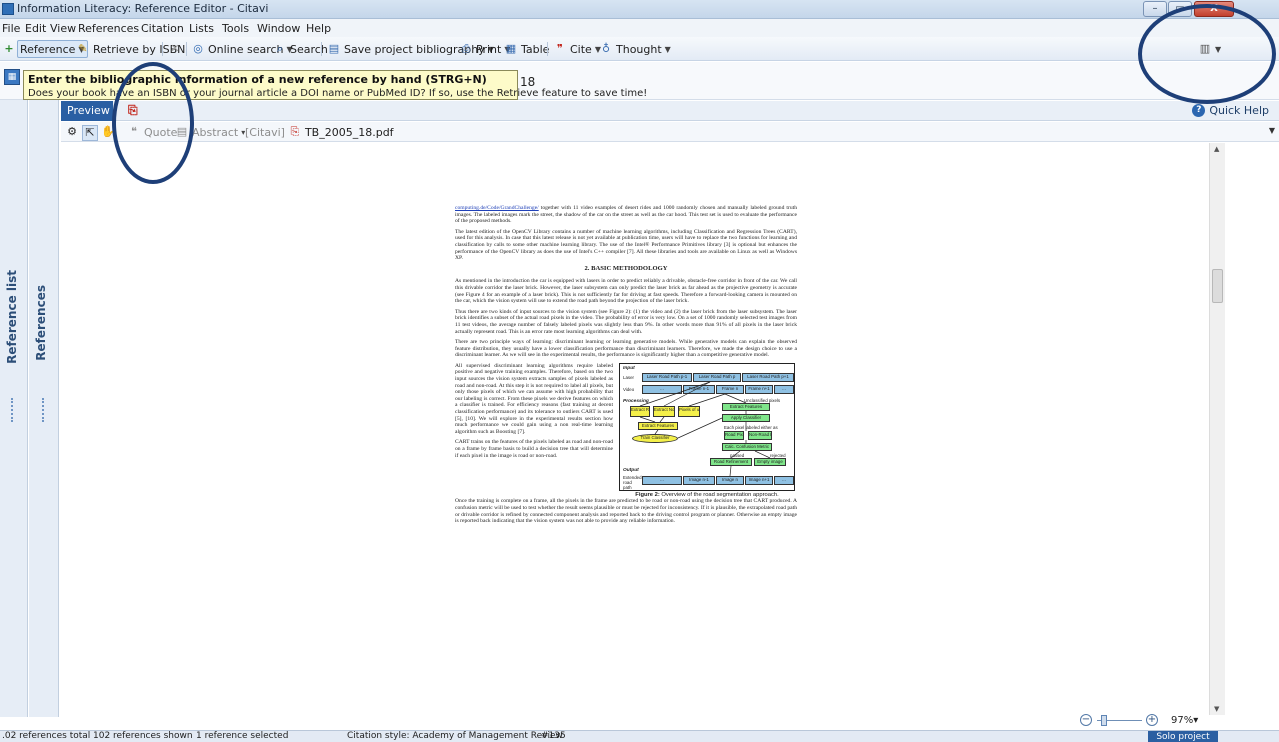 Image resolution: width=1279 pixels, height=742 pixels. What do you see at coordinates (527, 82) in the screenshot?
I see `reference-field-value: 18` at bounding box center [527, 82].